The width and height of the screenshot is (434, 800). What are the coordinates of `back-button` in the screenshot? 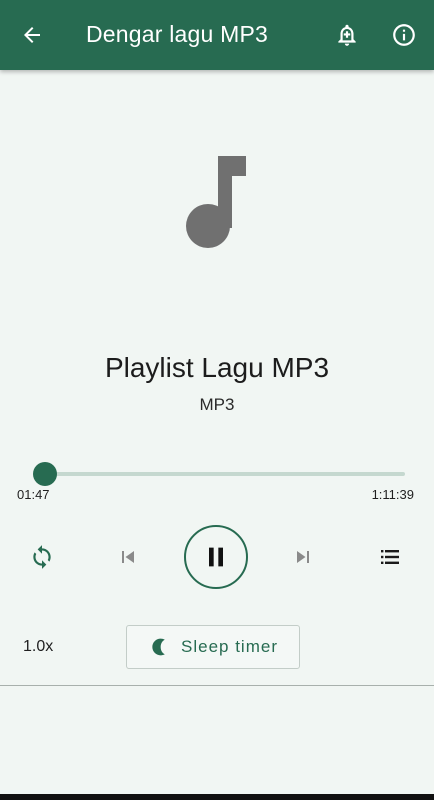 It's located at (32, 35).